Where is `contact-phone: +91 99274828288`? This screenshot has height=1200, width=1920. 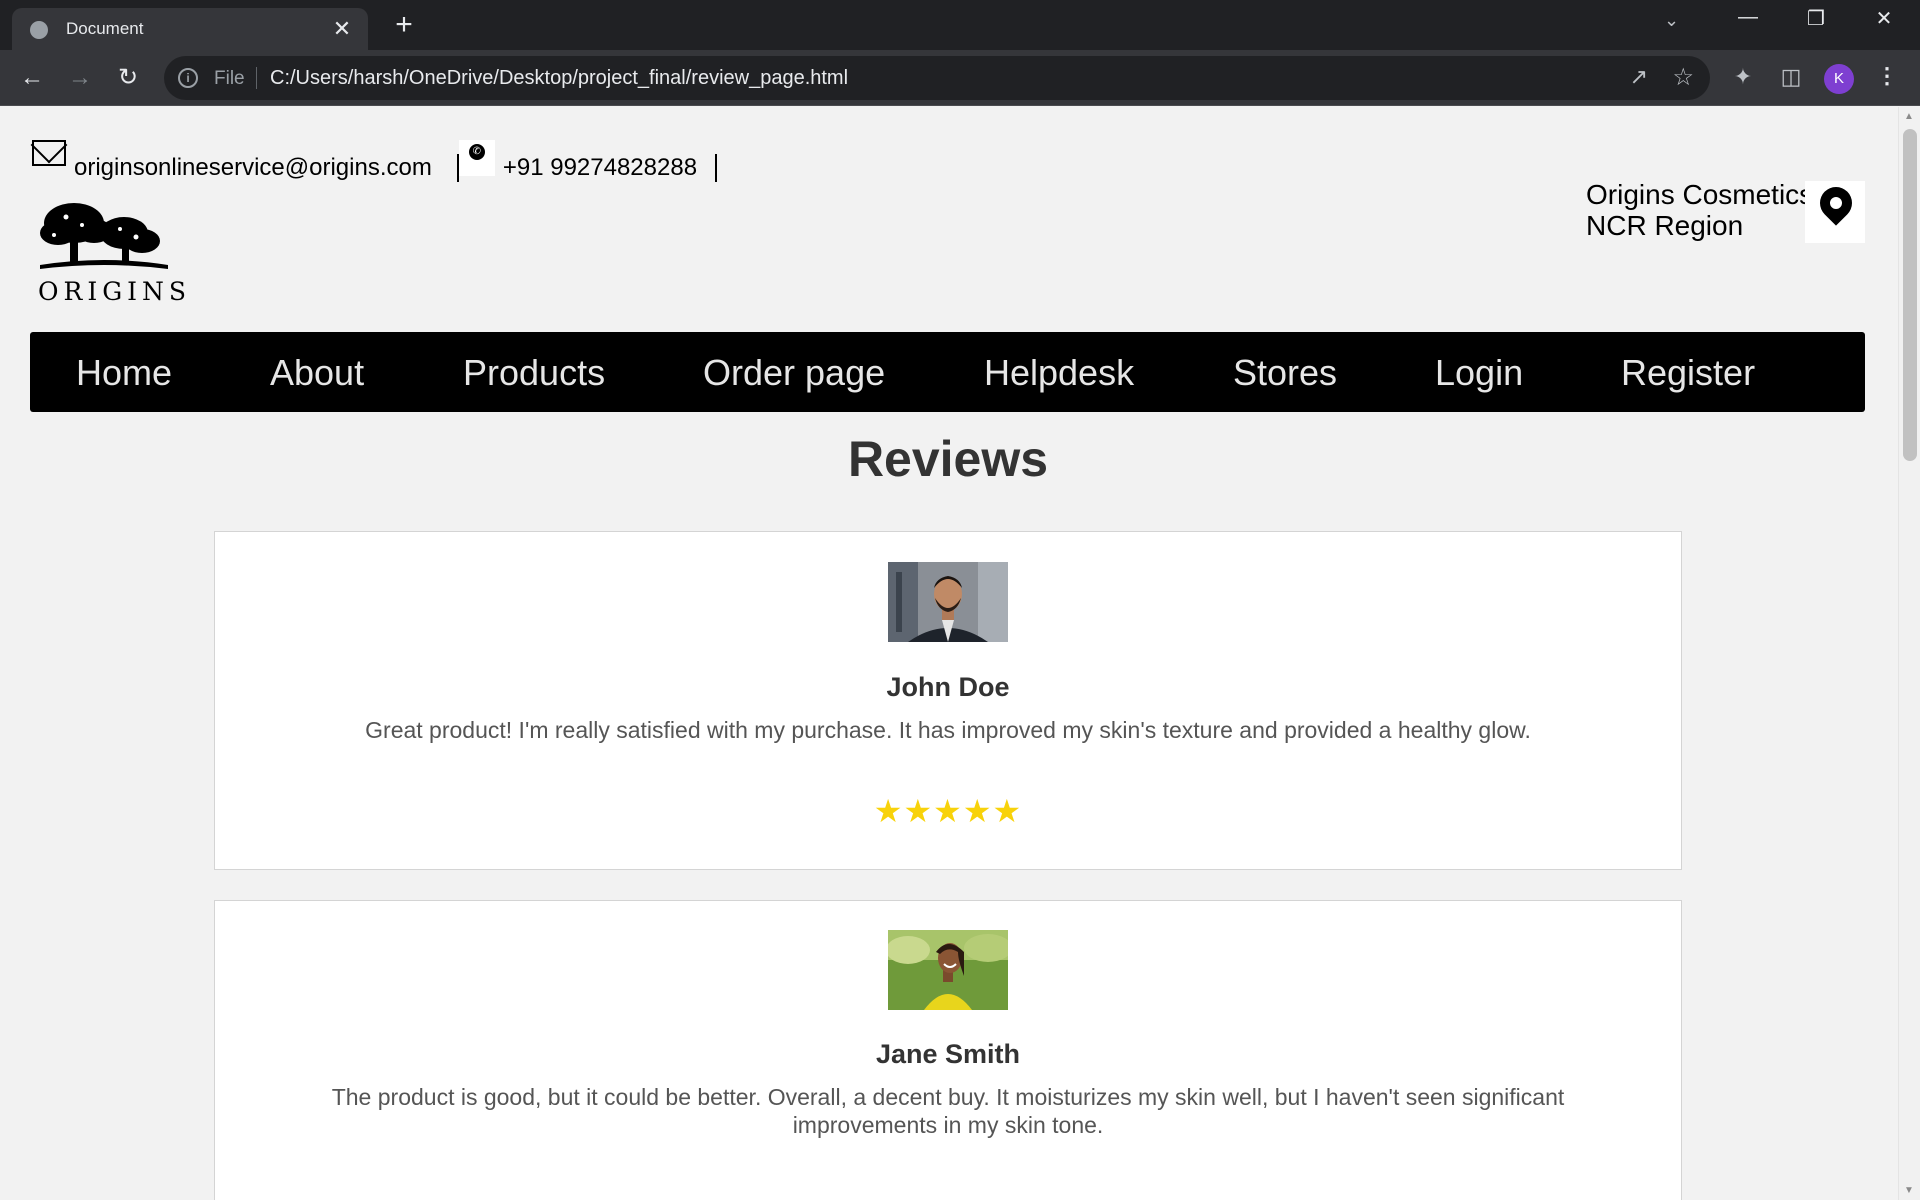 contact-phone: +91 99274828288 is located at coordinates (600, 168).